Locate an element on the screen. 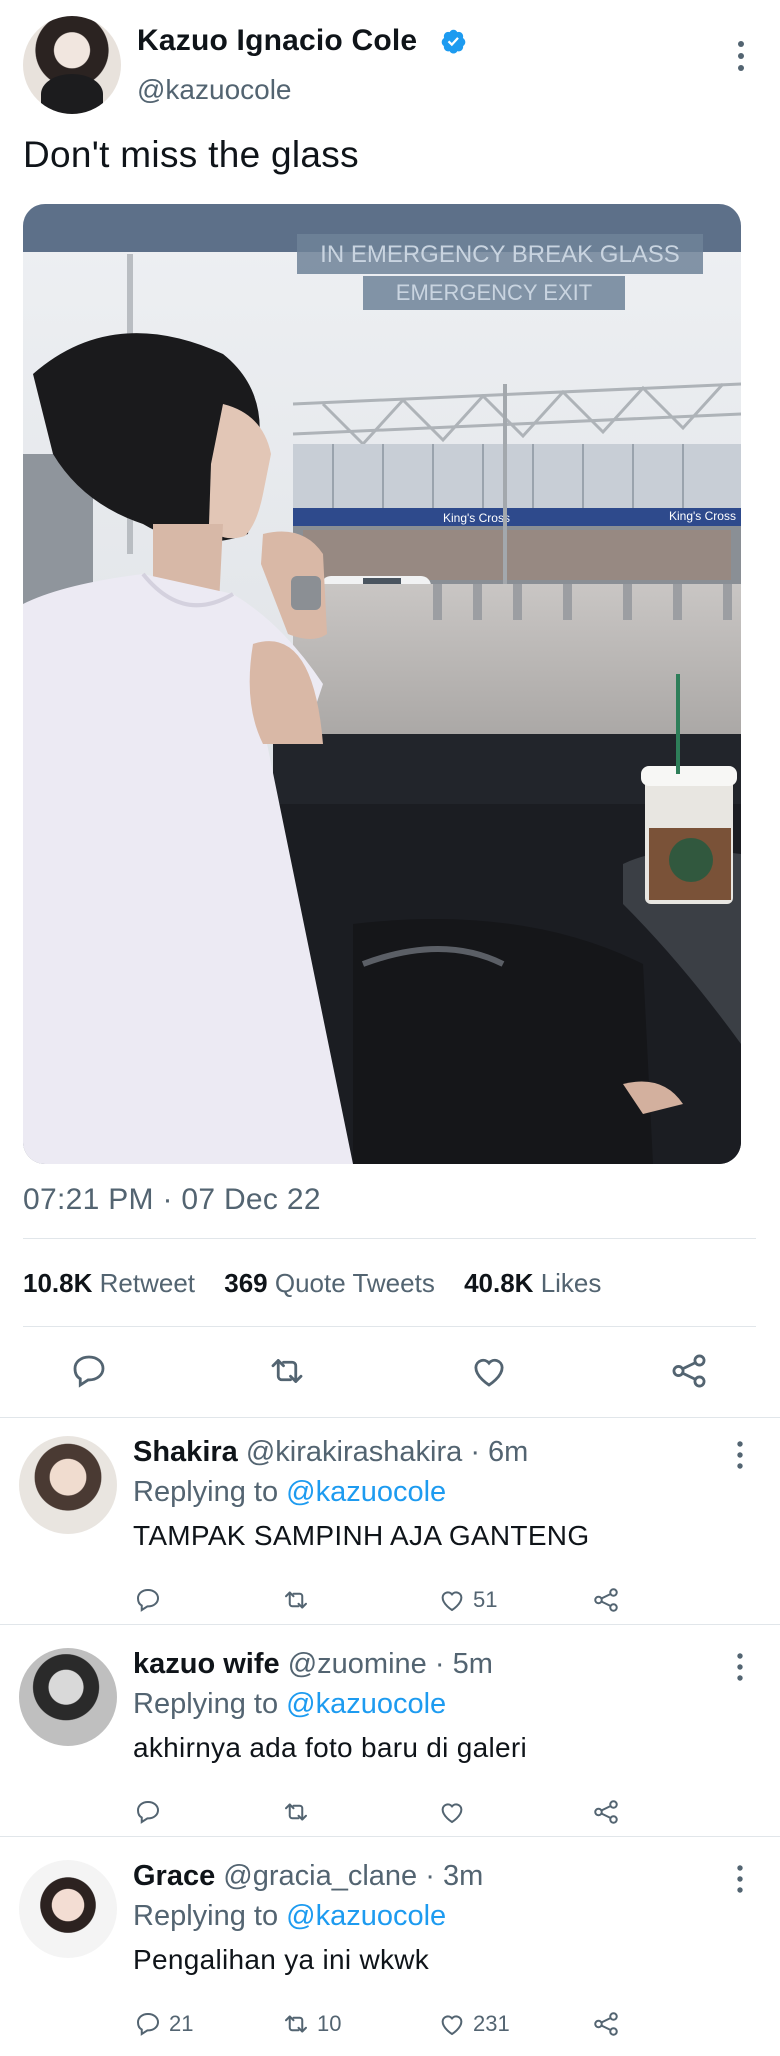  reply-count: 21 is located at coordinates (181, 2023).